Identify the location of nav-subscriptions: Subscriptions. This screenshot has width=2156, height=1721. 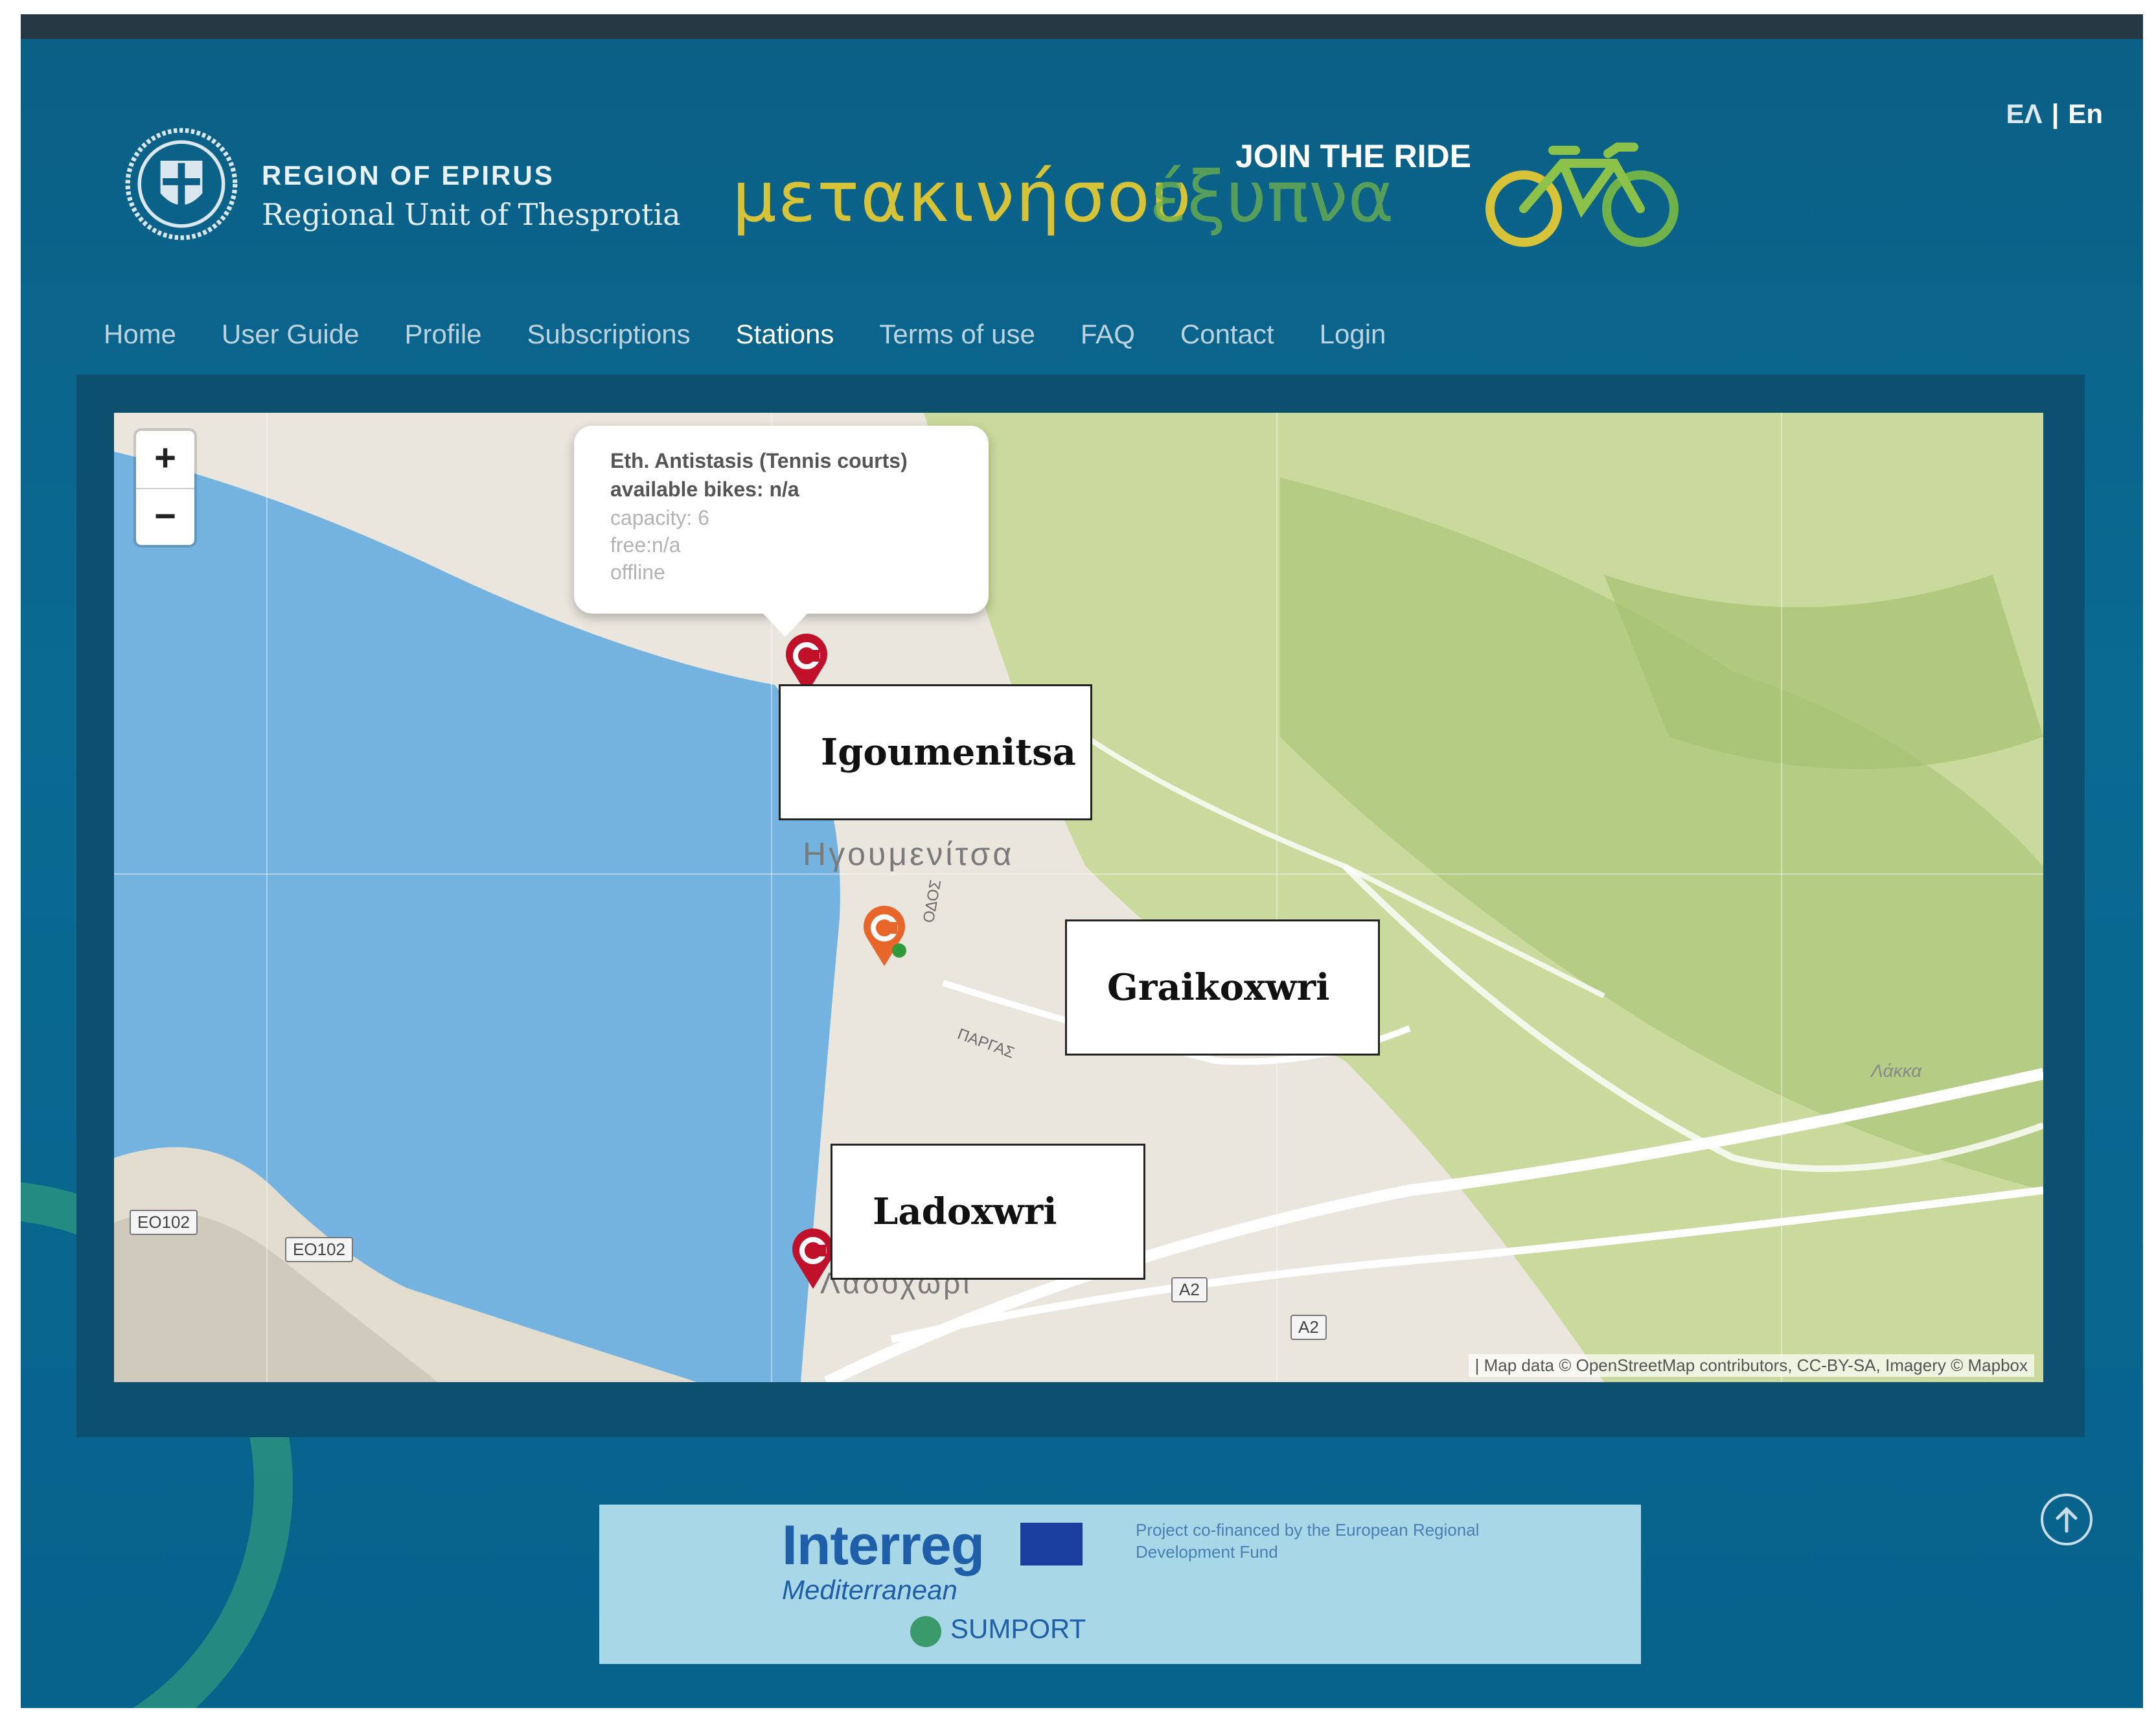
(609, 335).